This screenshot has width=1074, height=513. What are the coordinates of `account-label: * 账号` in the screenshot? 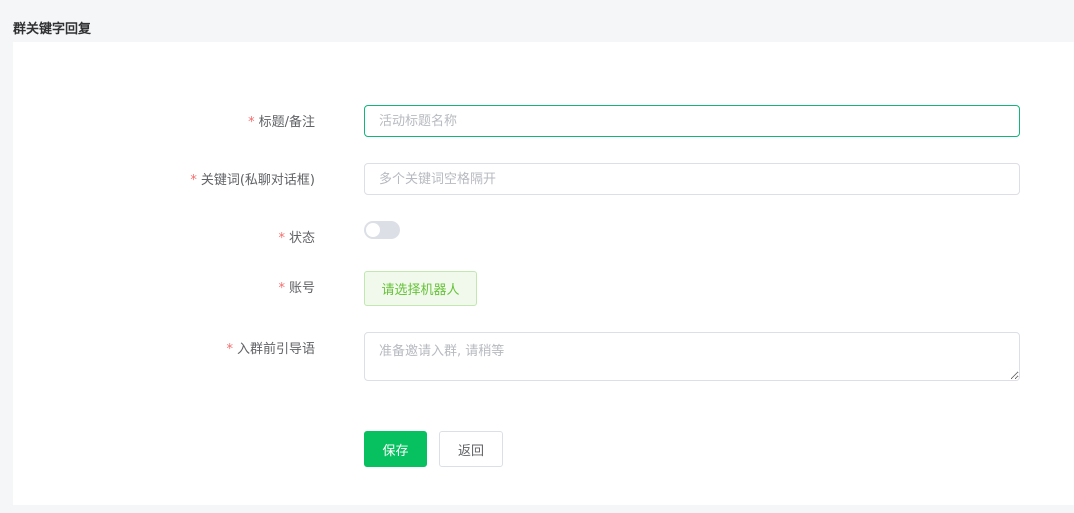 It's located at (296, 286).